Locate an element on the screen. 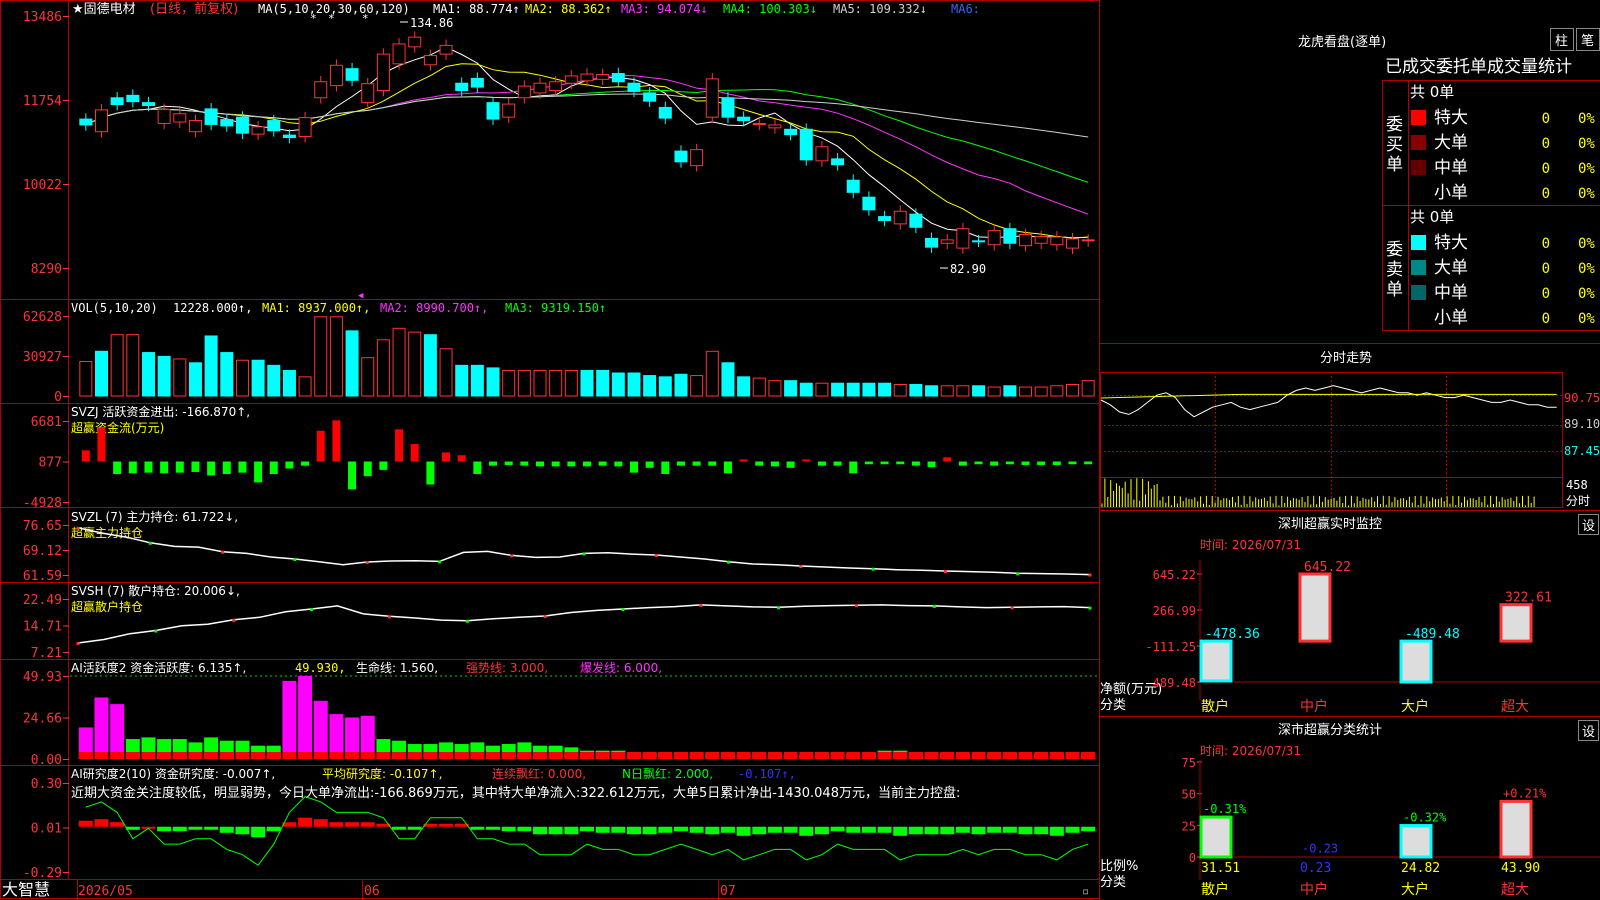  brand-logo: 大智慧 is located at coordinates (26, 889).